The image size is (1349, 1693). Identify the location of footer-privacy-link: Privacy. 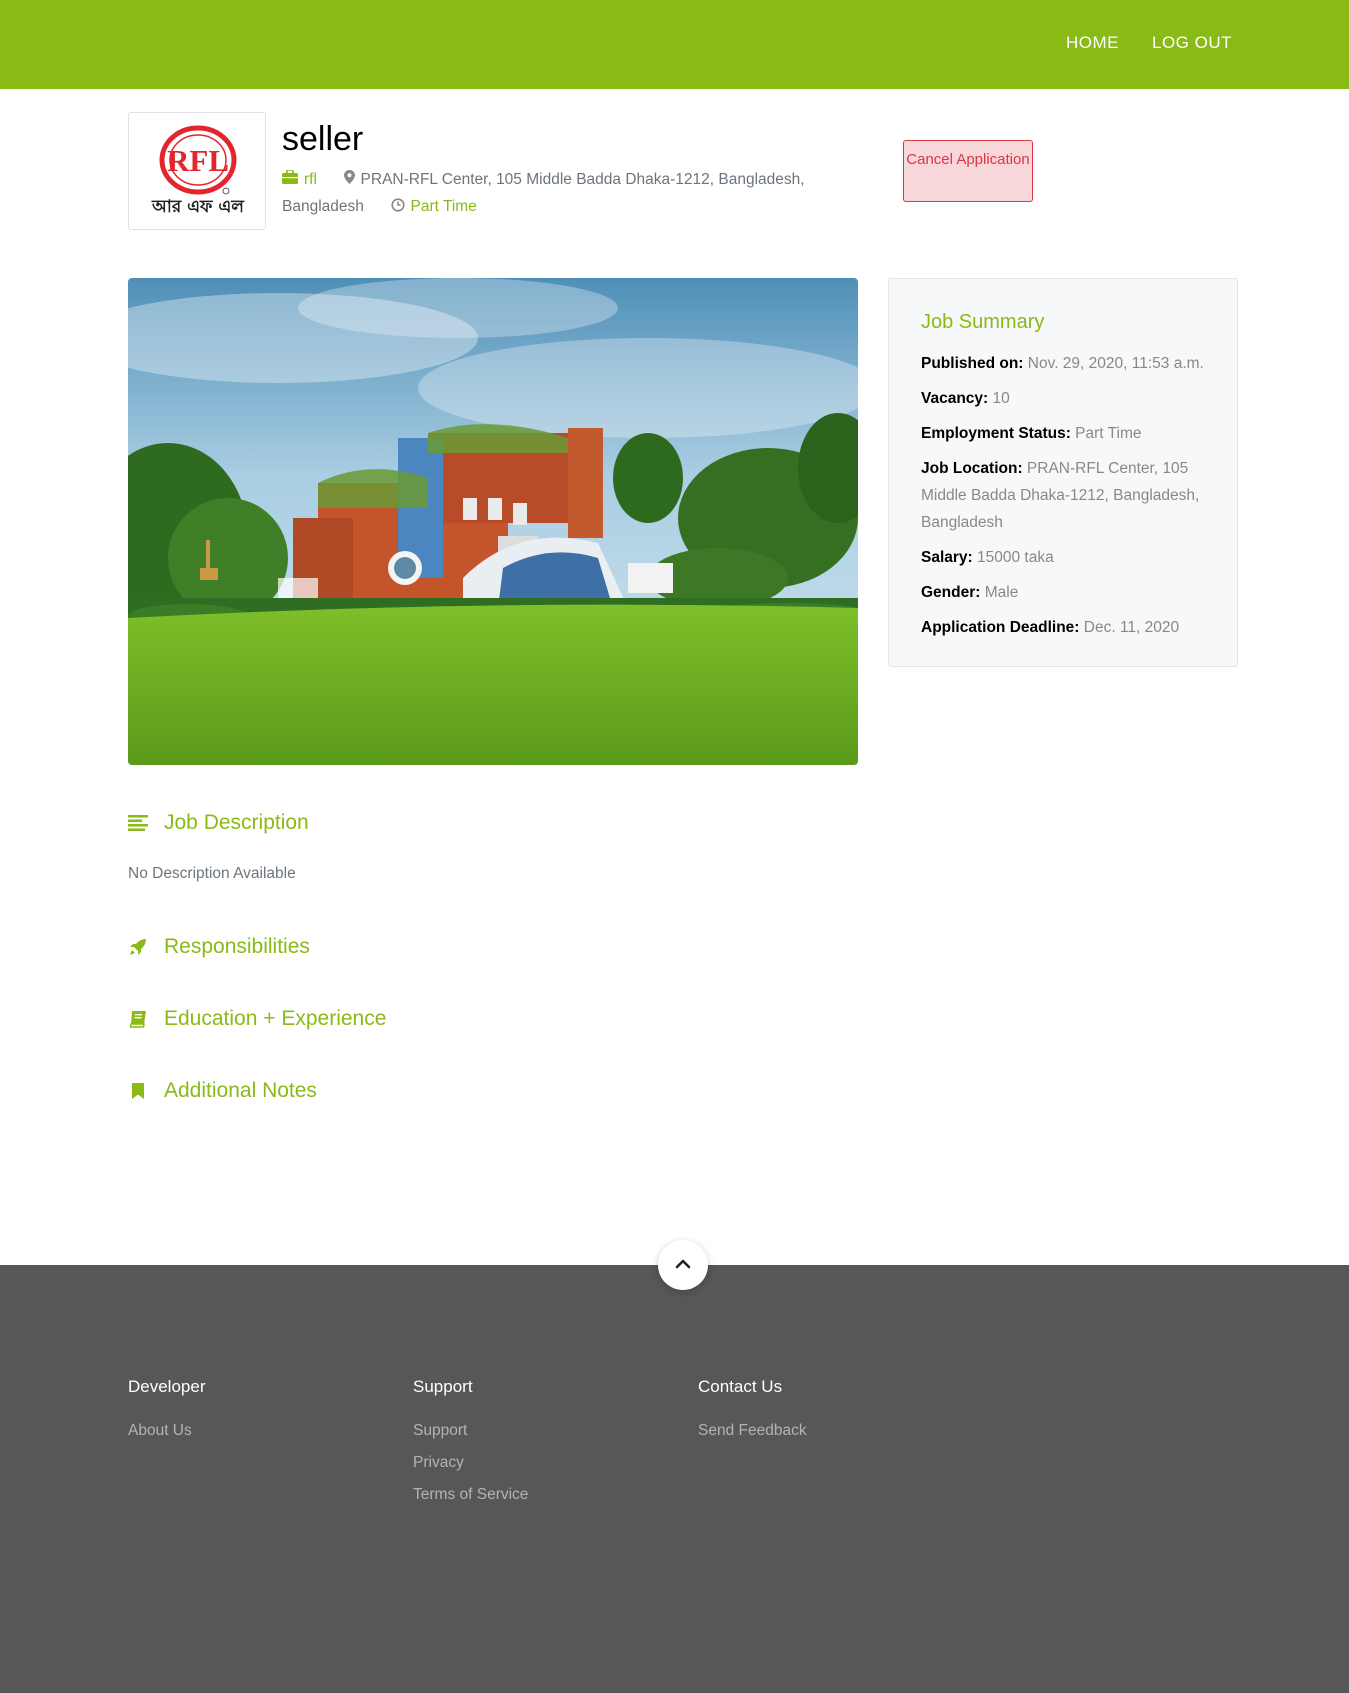
(470, 1463).